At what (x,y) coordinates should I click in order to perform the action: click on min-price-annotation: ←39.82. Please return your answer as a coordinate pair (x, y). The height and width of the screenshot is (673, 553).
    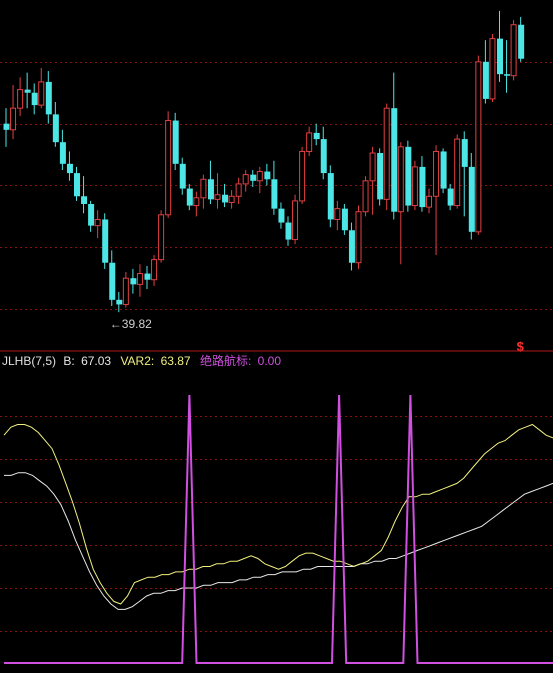
    Looking at the image, I should click on (131, 324).